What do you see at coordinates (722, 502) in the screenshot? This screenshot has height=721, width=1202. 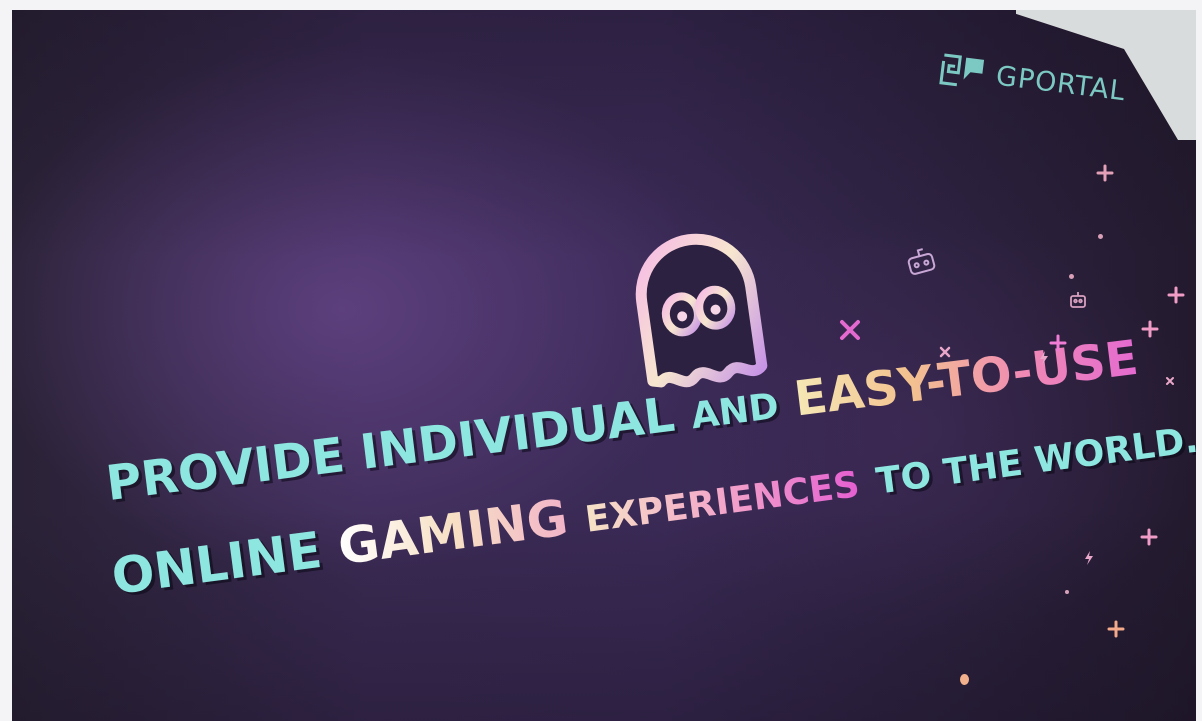 I see `slogan-experiences: EXPERIENCES` at bounding box center [722, 502].